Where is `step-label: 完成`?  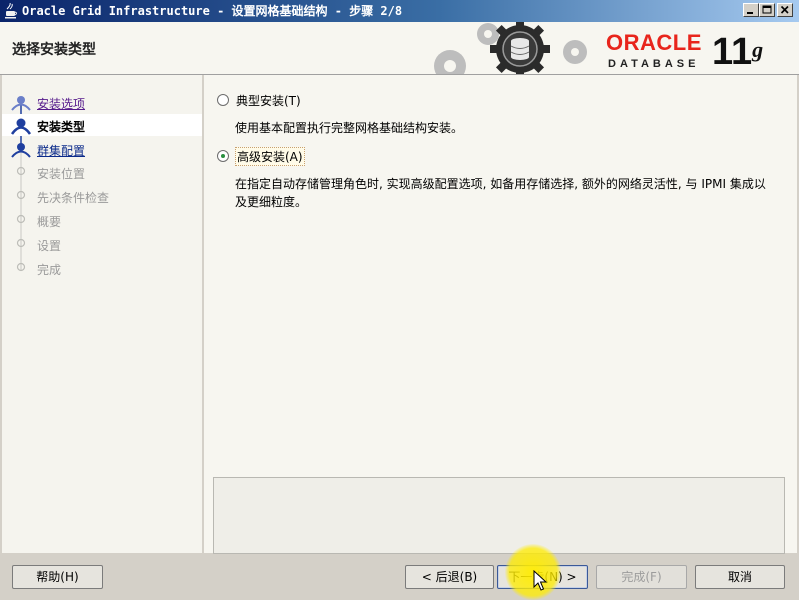
step-label: 完成 is located at coordinates (49, 270).